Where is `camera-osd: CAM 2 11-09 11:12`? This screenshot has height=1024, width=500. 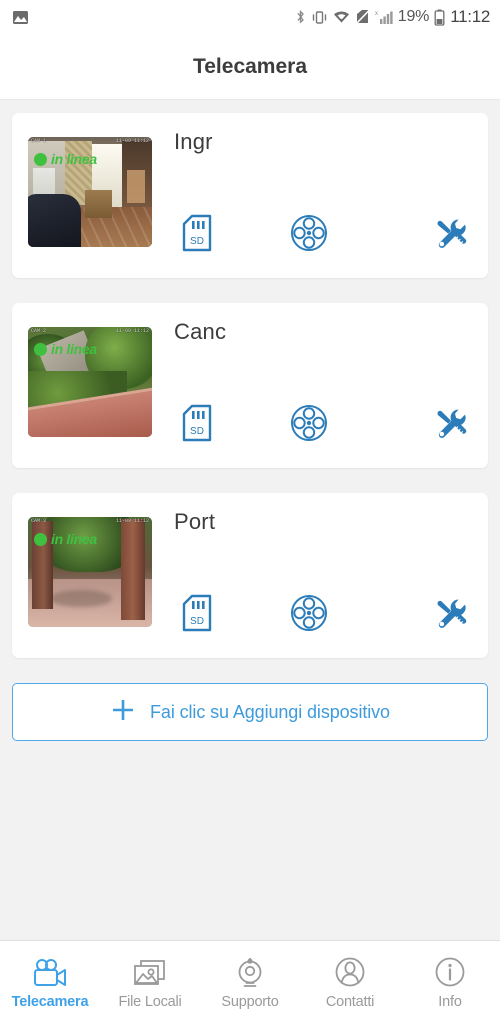 camera-osd: CAM 2 11-09 11:12 is located at coordinates (90, 331).